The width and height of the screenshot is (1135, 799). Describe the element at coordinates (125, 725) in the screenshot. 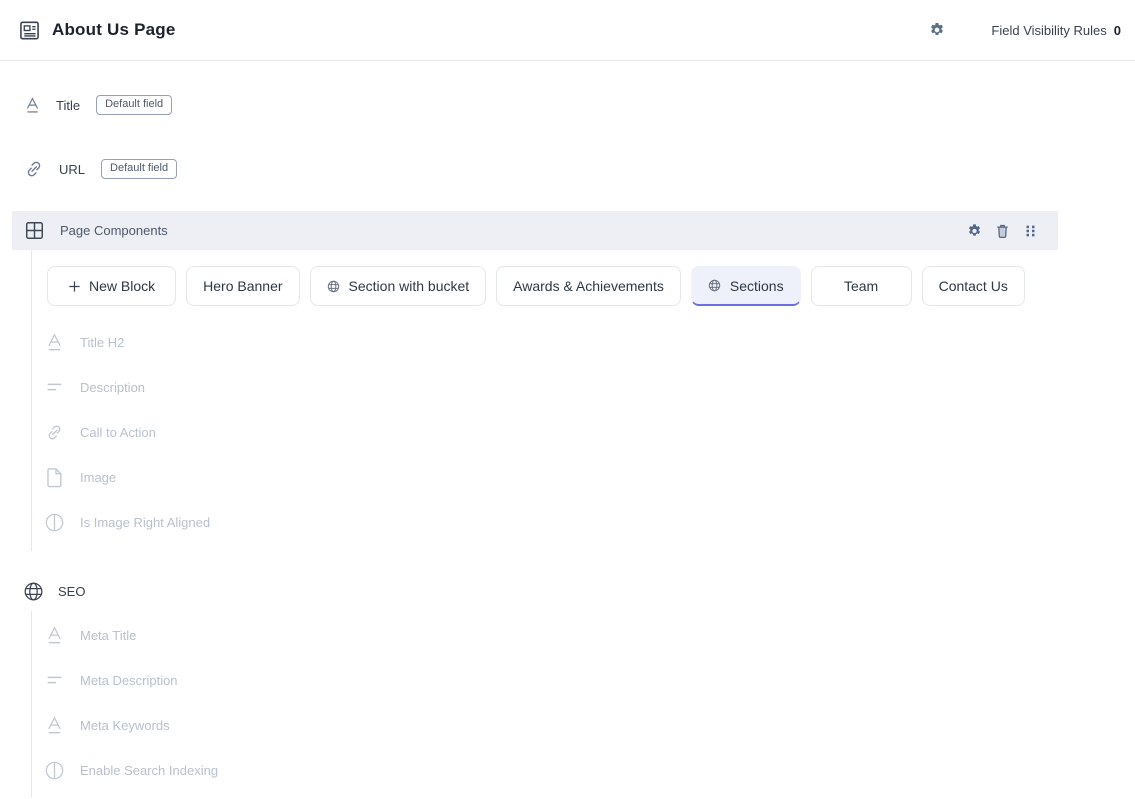

I see `field-label: Meta Keywords` at that location.